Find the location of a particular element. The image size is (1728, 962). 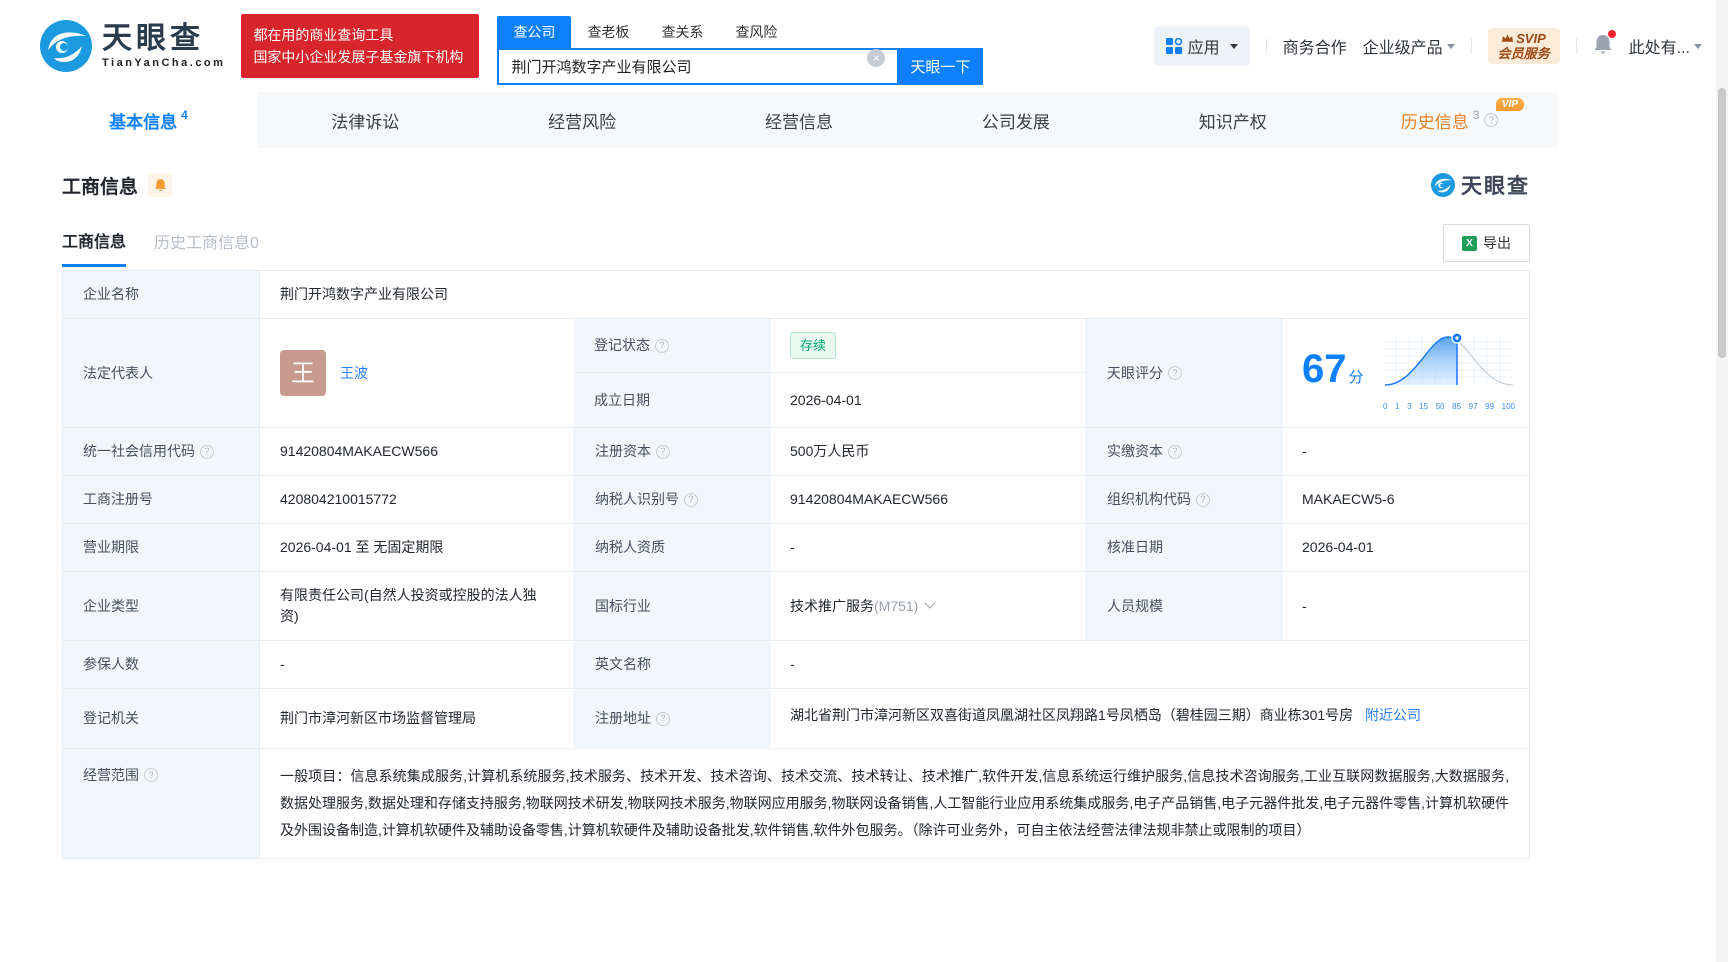

scrollbar-thumb is located at coordinates (1722, 223).